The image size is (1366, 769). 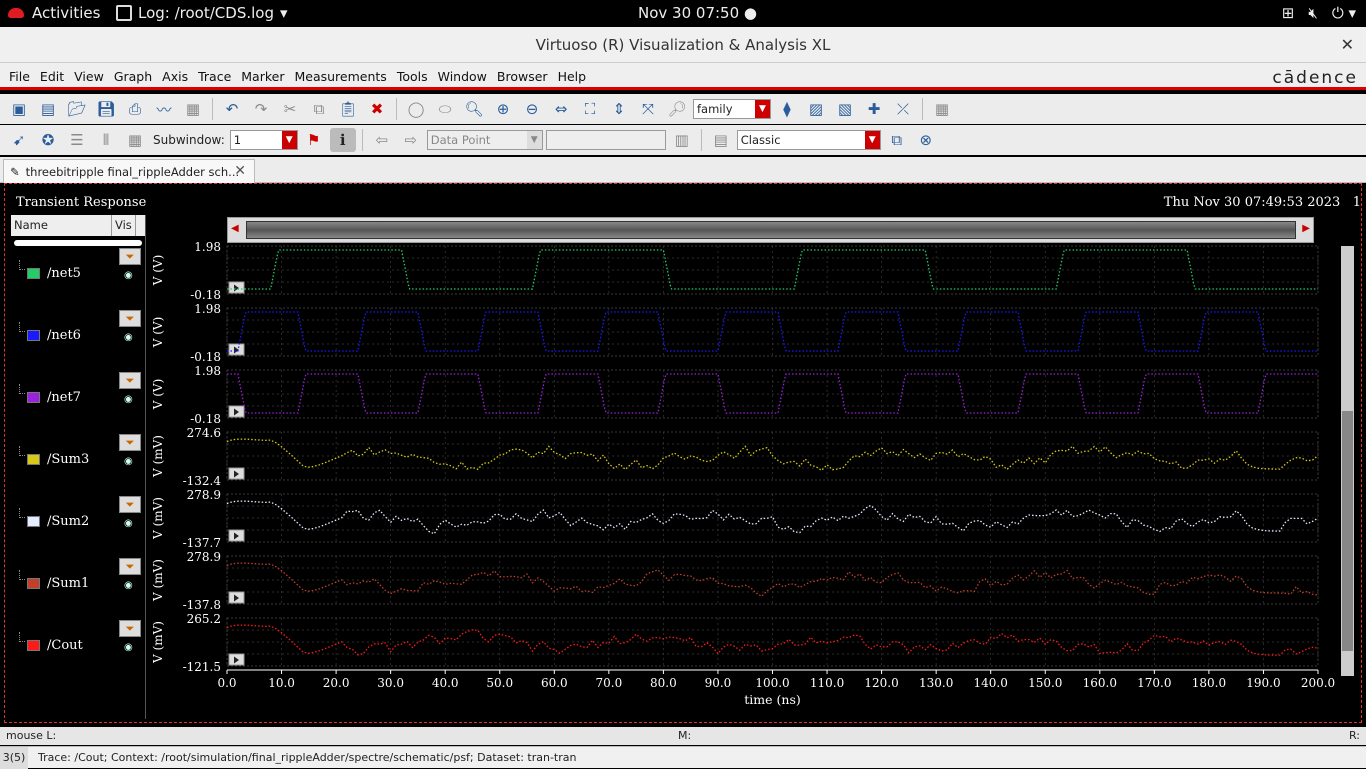 I want to click on strip-layout-icon: ☰, so click(x=77, y=140).